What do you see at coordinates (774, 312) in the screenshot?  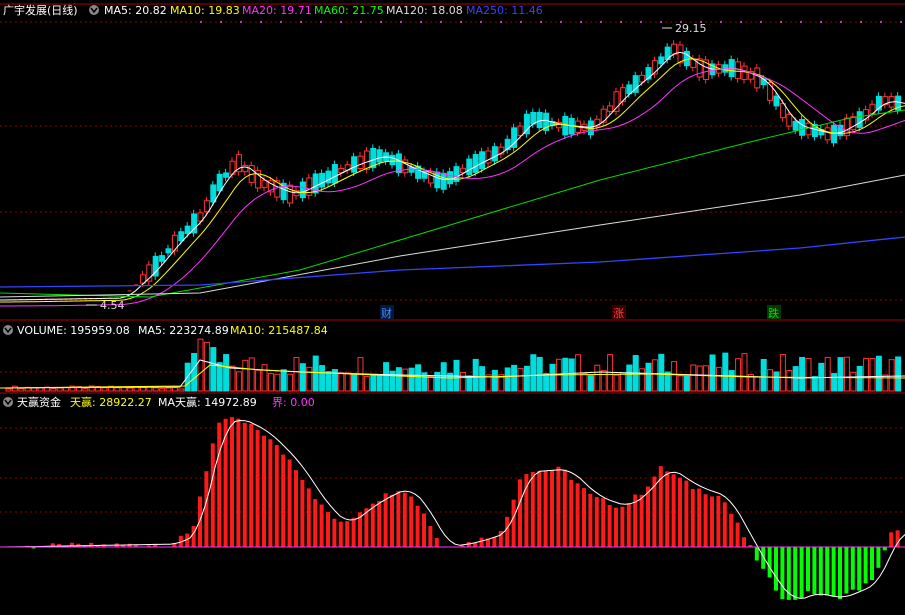 I see `event-marker-down: 跌` at bounding box center [774, 312].